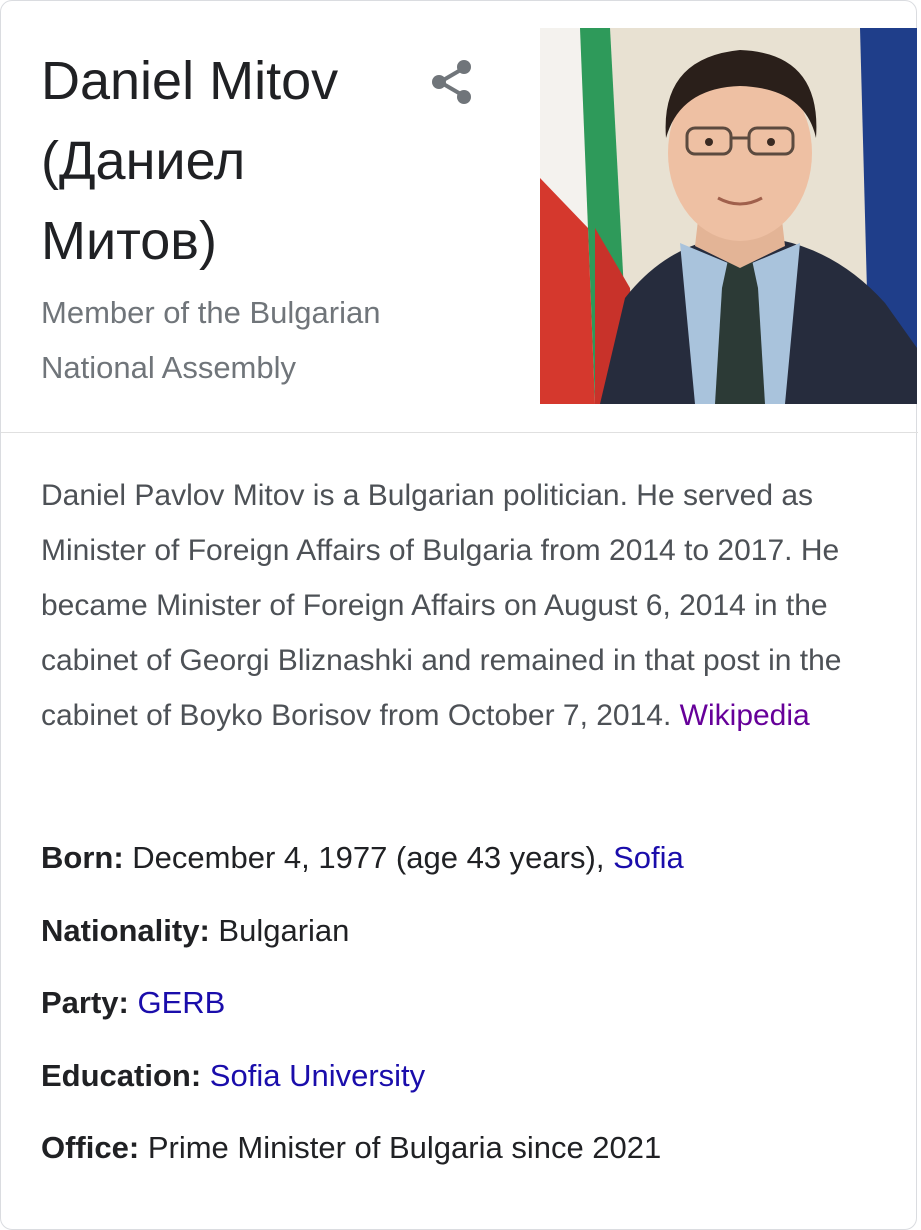  What do you see at coordinates (143, 161) in the screenshot?
I see `title-line-2: (Даниел` at bounding box center [143, 161].